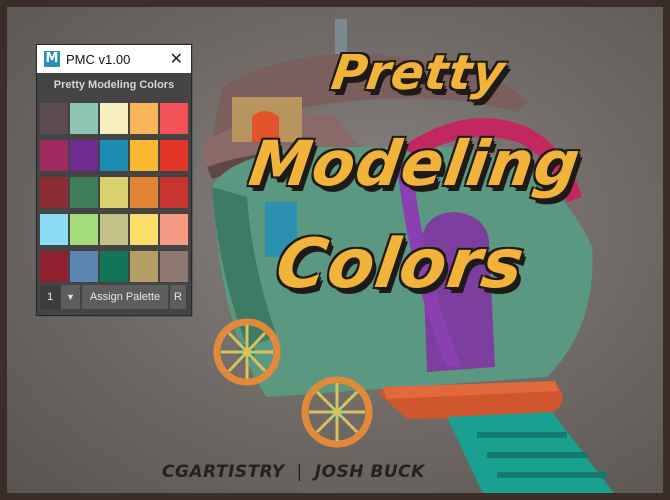 Image resolution: width=670 pixels, height=500 pixels. I want to click on reset-button: R, so click(178, 297).